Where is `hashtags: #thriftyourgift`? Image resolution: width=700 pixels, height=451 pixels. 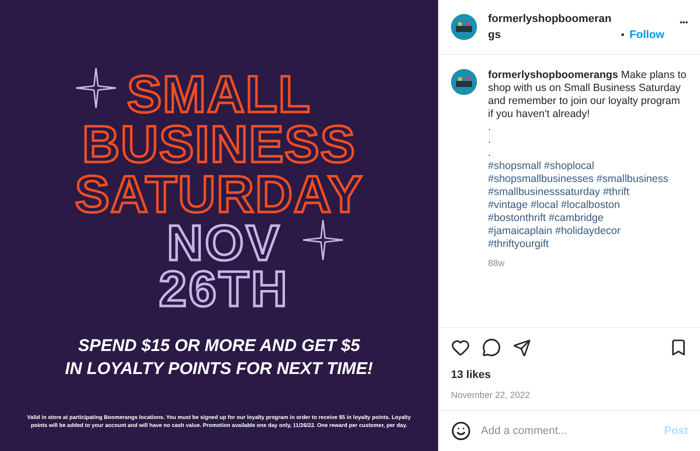 hashtags: #thriftyourgift is located at coordinates (518, 244).